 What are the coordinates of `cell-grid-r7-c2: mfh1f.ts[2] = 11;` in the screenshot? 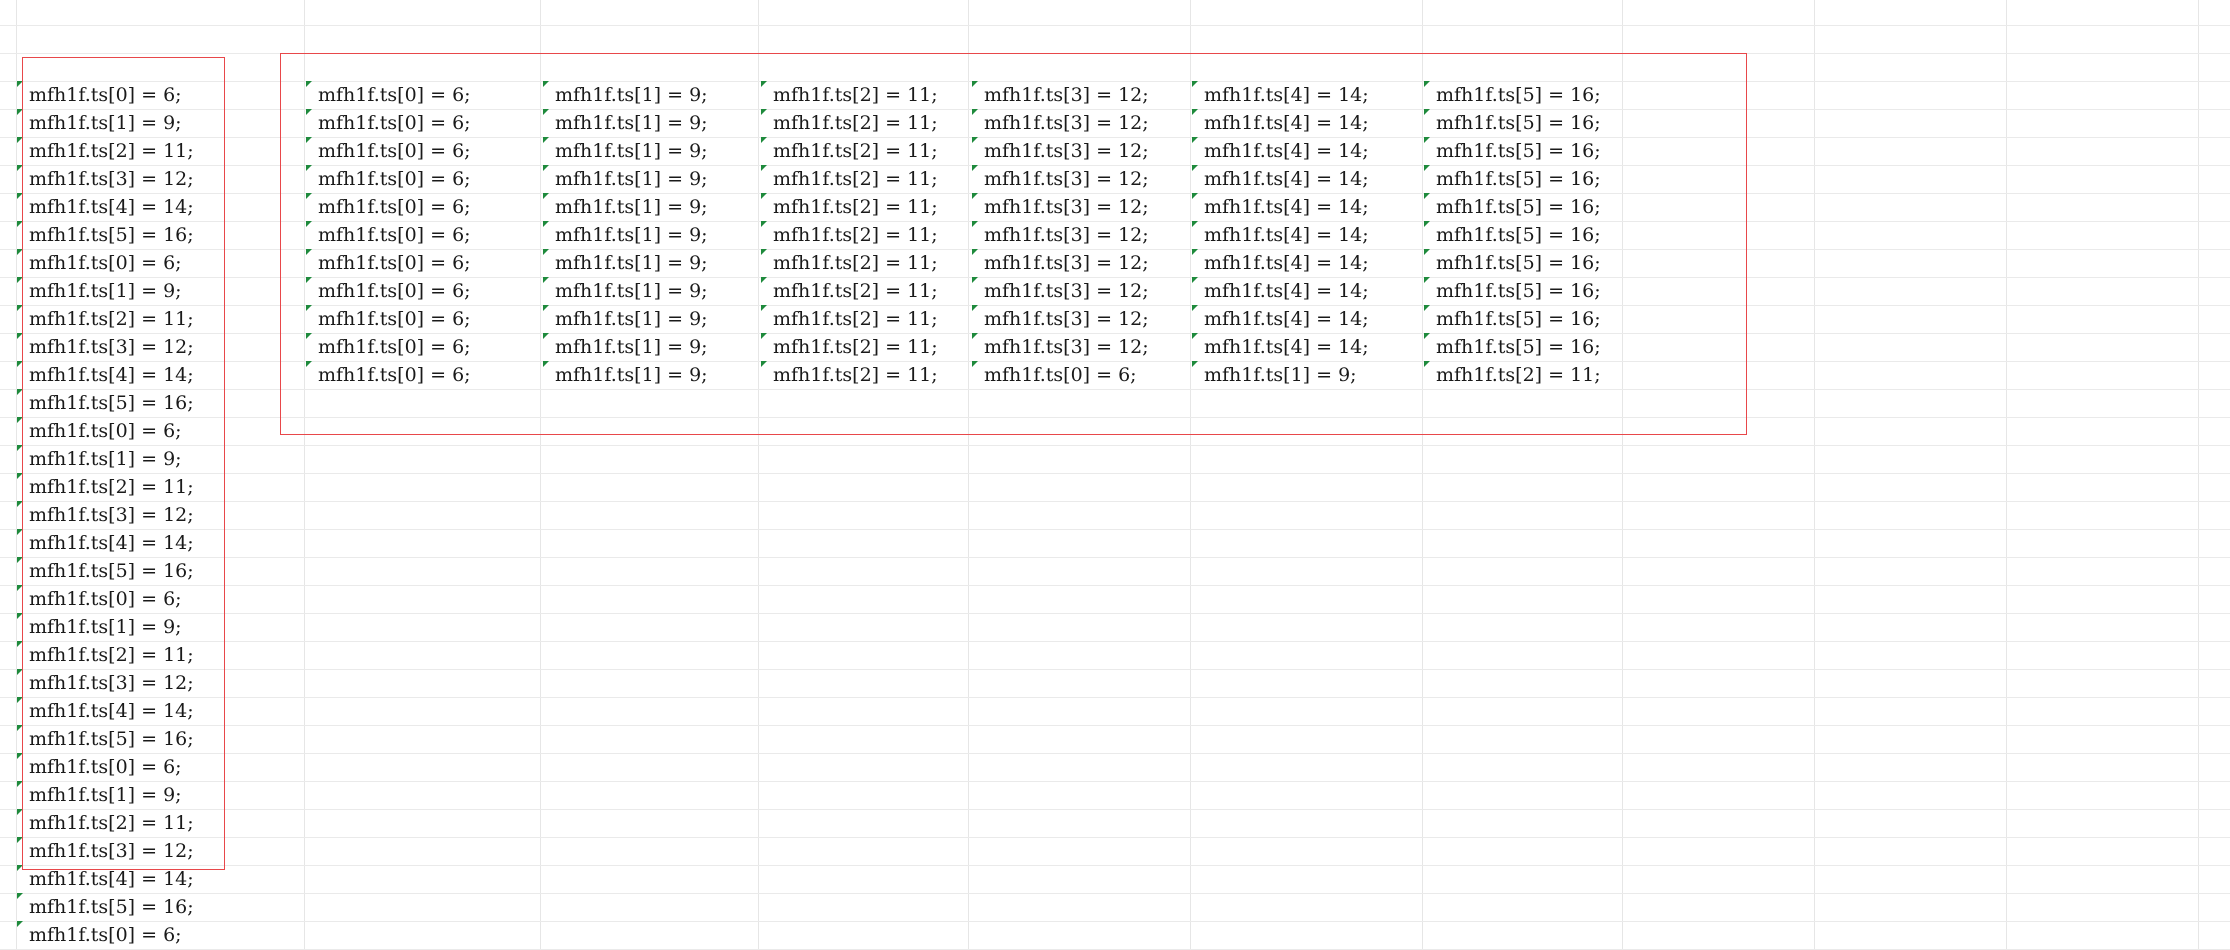 It's located at (849, 291).